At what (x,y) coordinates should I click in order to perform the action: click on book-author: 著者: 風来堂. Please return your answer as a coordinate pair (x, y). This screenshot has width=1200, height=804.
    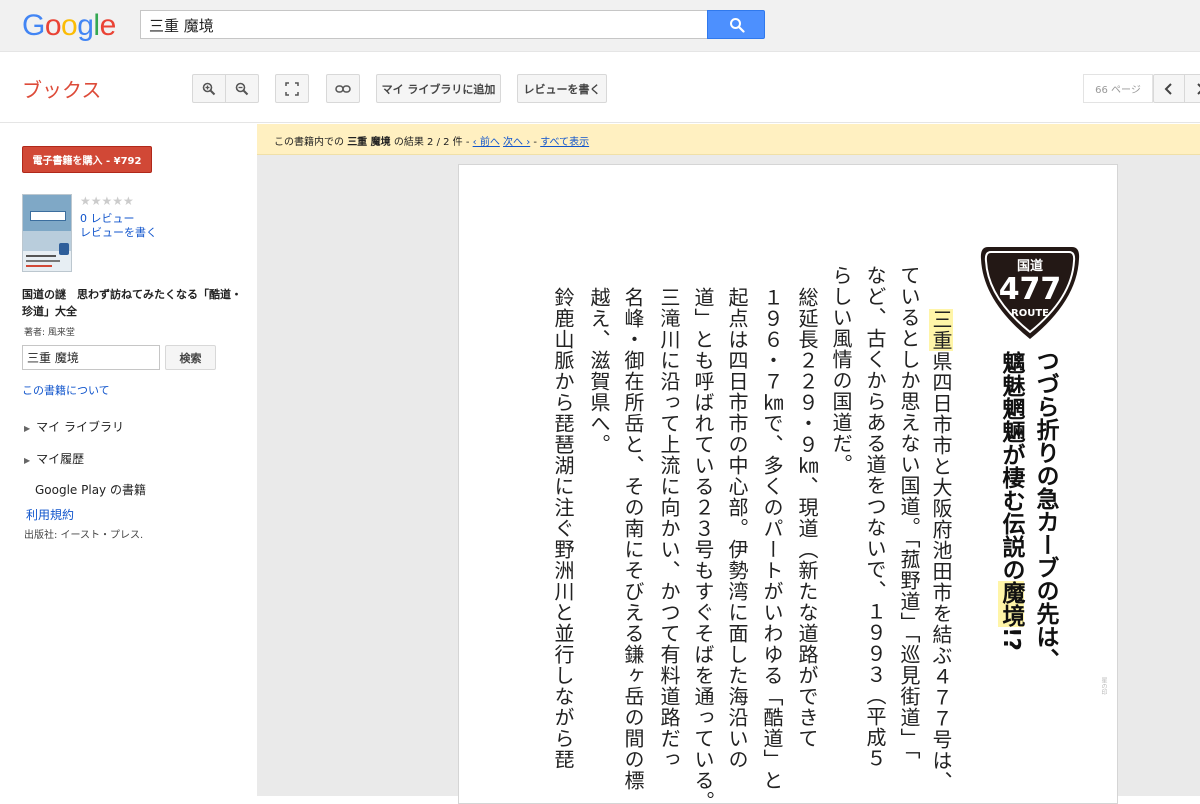
    Looking at the image, I should click on (49, 333).